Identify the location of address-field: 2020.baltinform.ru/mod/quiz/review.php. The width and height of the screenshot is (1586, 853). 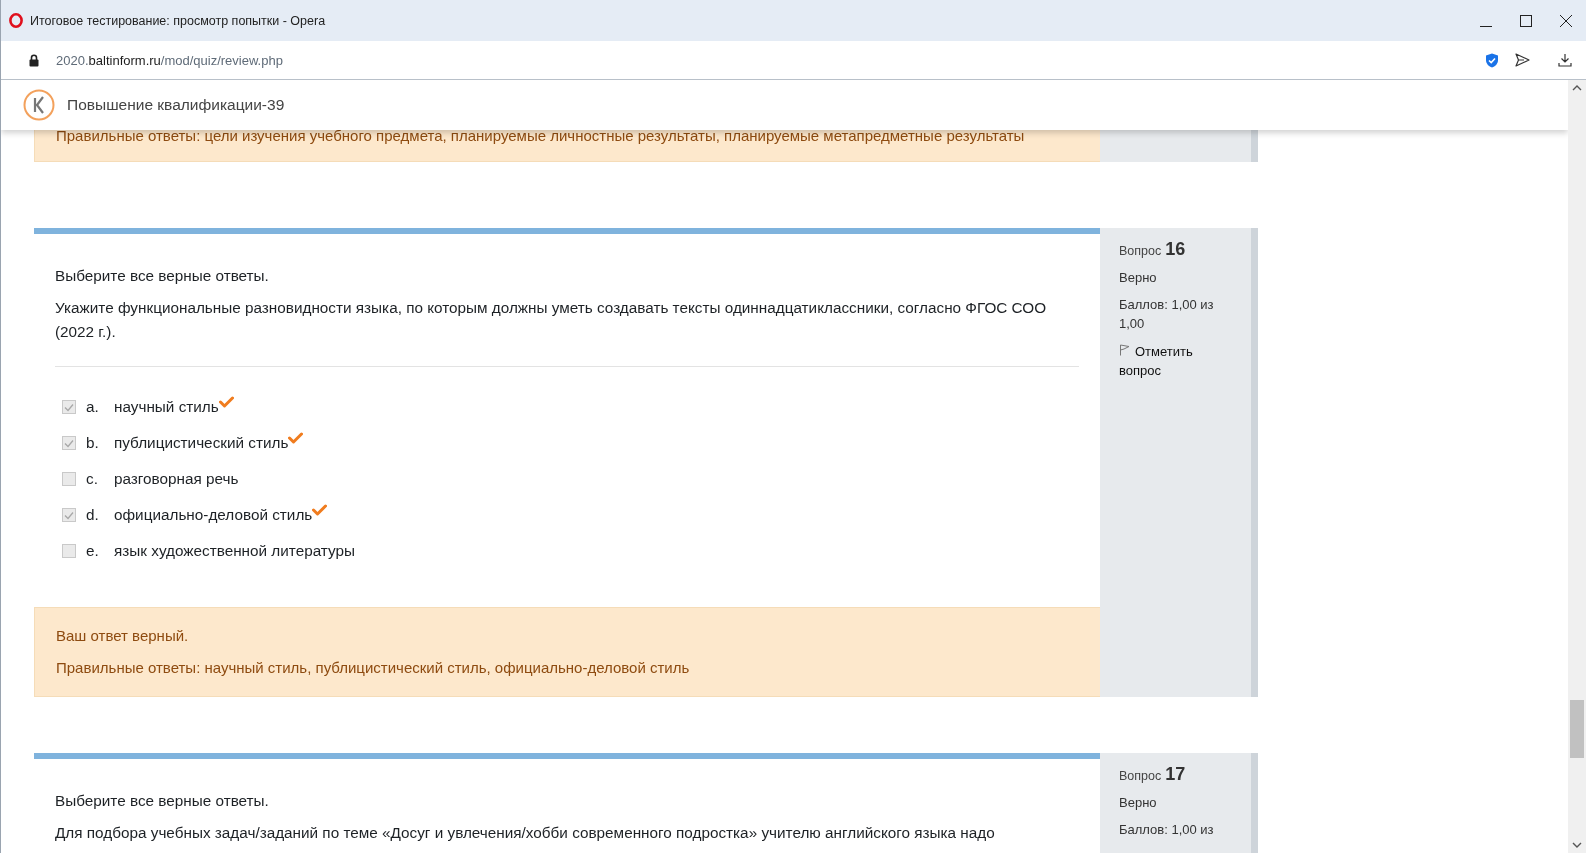
(169, 60).